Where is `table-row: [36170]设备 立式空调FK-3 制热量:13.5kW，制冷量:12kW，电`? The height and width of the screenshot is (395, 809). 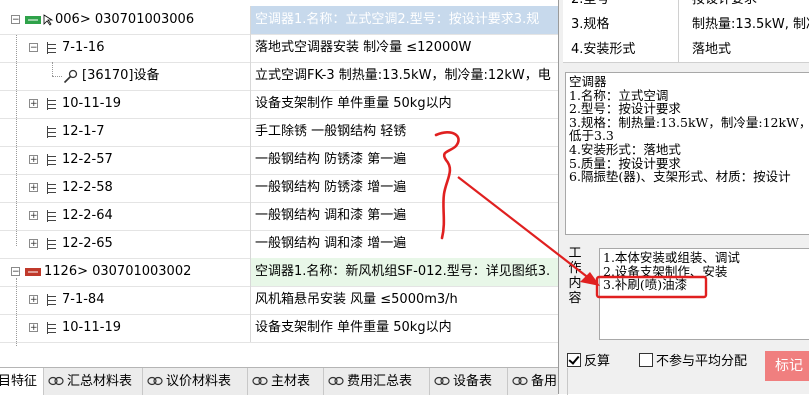 table-row: [36170]设备 立式空调FK-3 制热量:13.5kW，制冷量:12kW，电 is located at coordinates (279, 76).